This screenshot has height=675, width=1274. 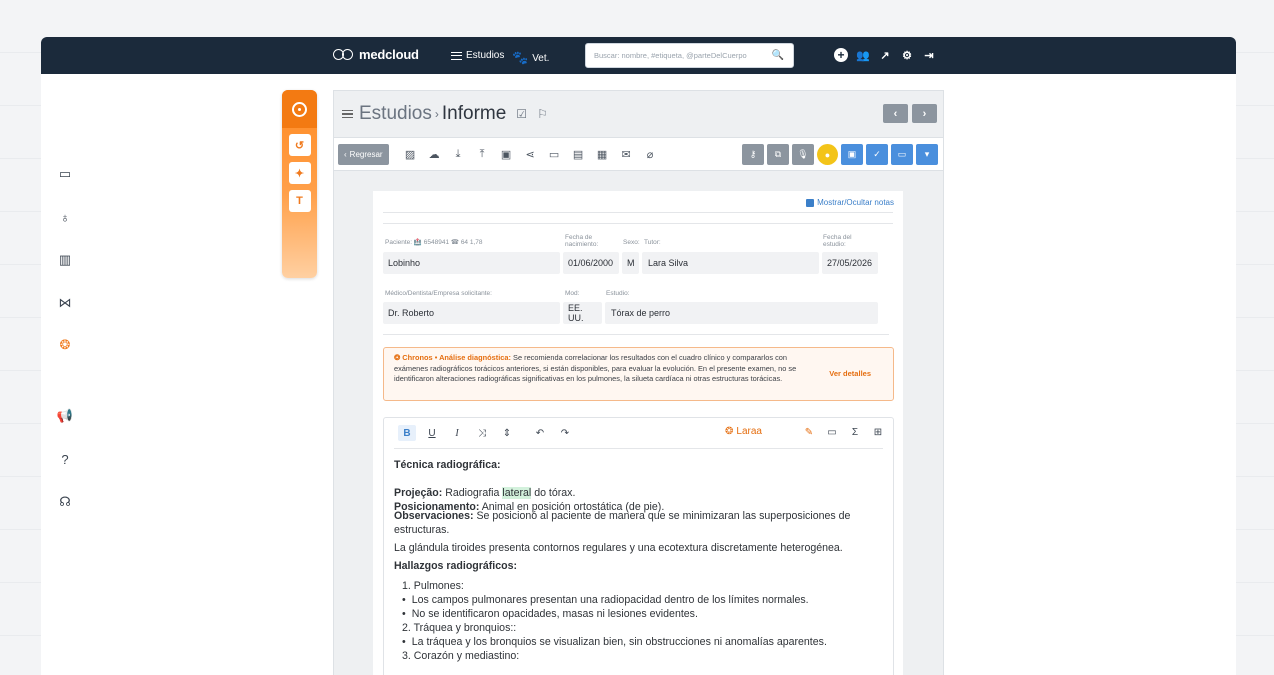 I want to click on view-details-link: Ver detalles, so click(x=850, y=374).